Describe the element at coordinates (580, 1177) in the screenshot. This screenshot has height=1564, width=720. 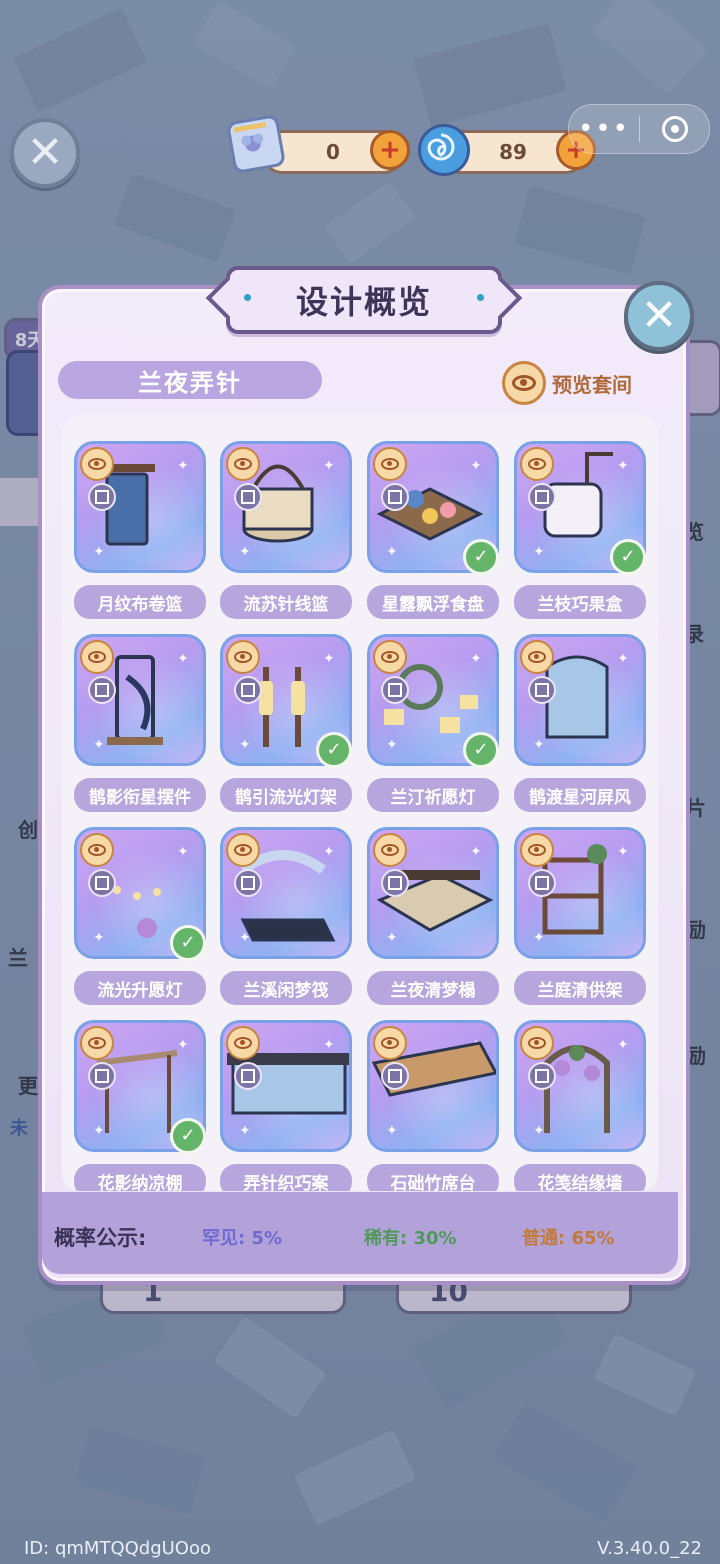
I see `item-name: 花笺结缘墙` at that location.